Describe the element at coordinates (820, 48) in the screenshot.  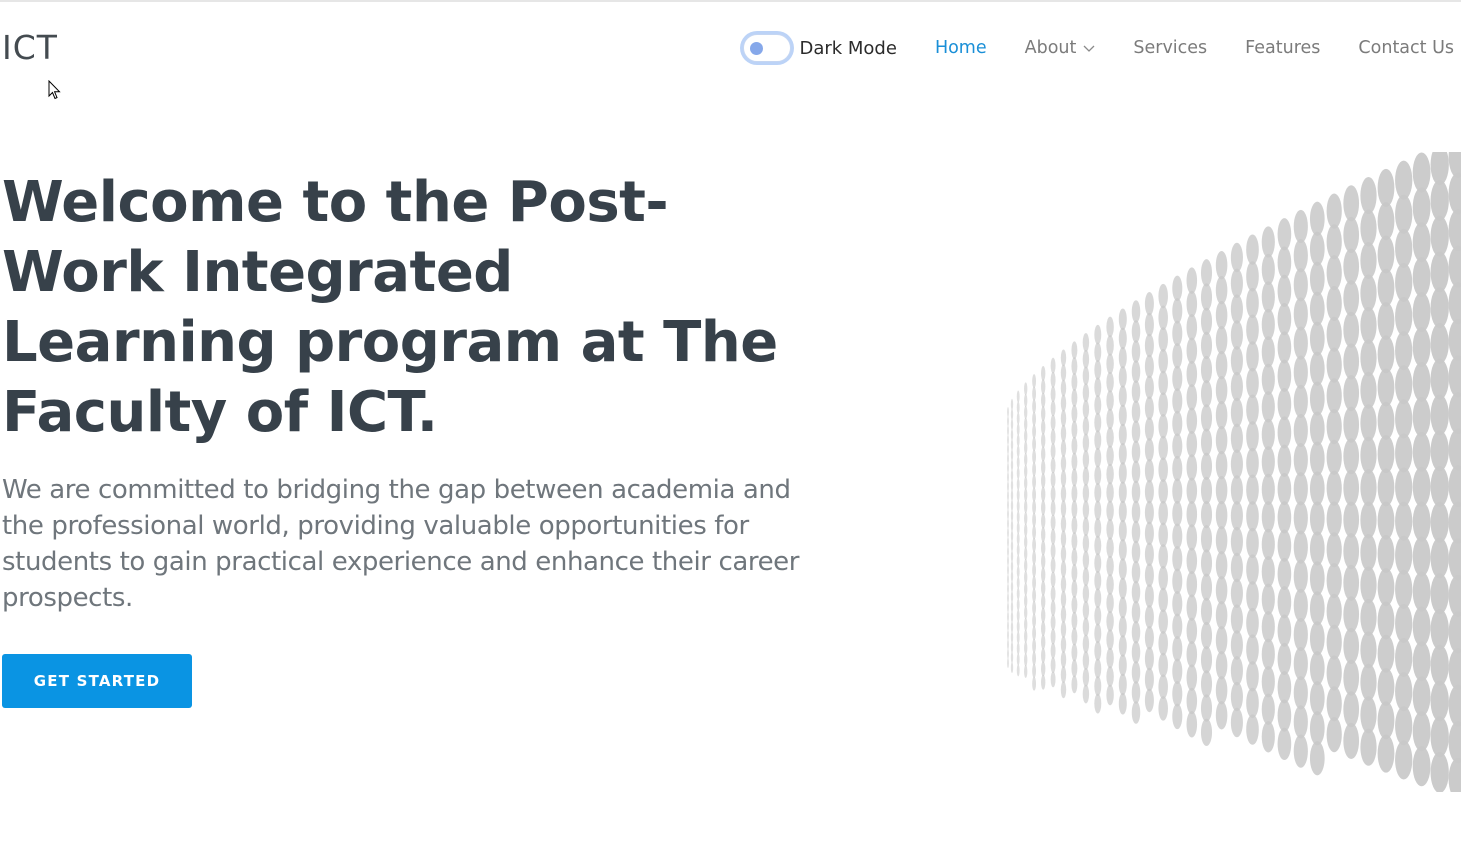
I see `dark-mode-toggle: Dark Mode` at that location.